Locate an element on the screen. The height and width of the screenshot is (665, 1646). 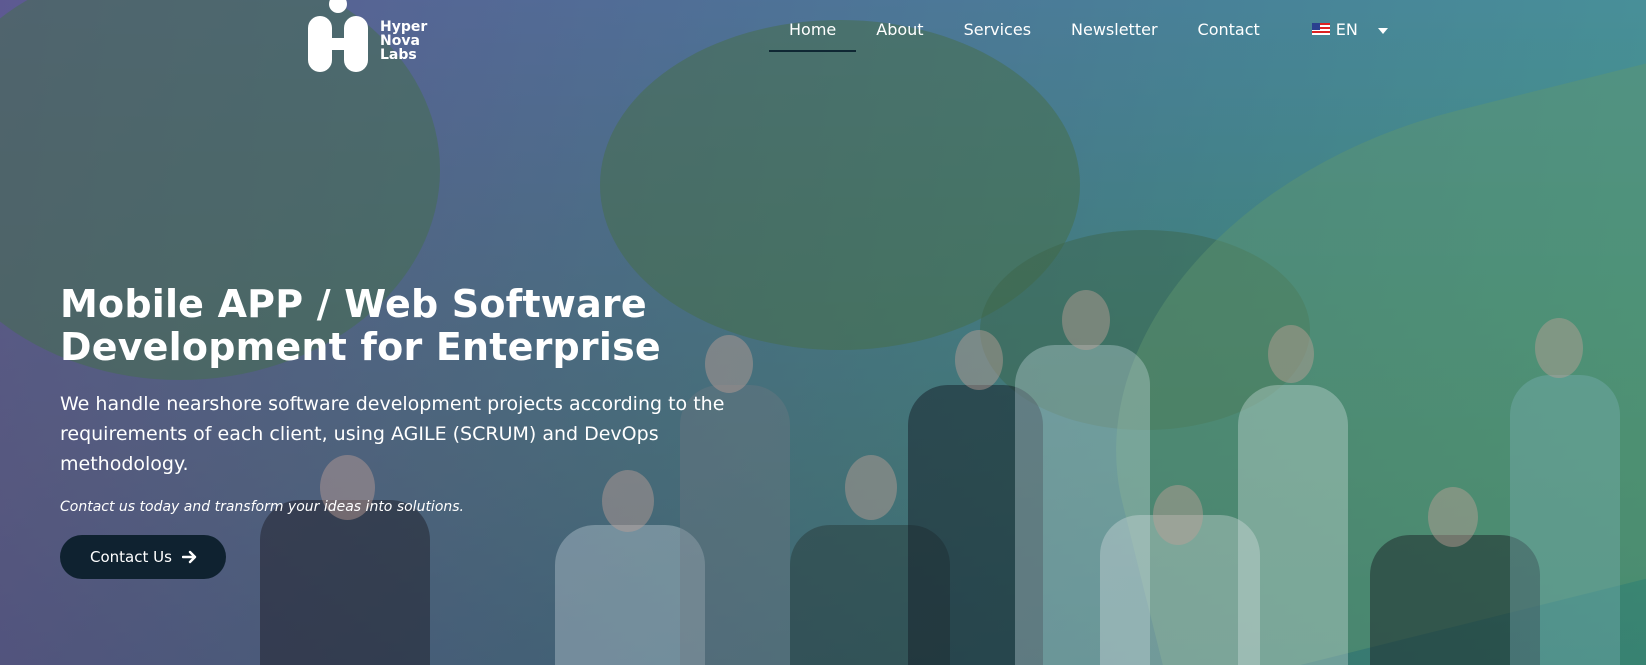
contact-us-label: Contact Us is located at coordinates (131, 557).